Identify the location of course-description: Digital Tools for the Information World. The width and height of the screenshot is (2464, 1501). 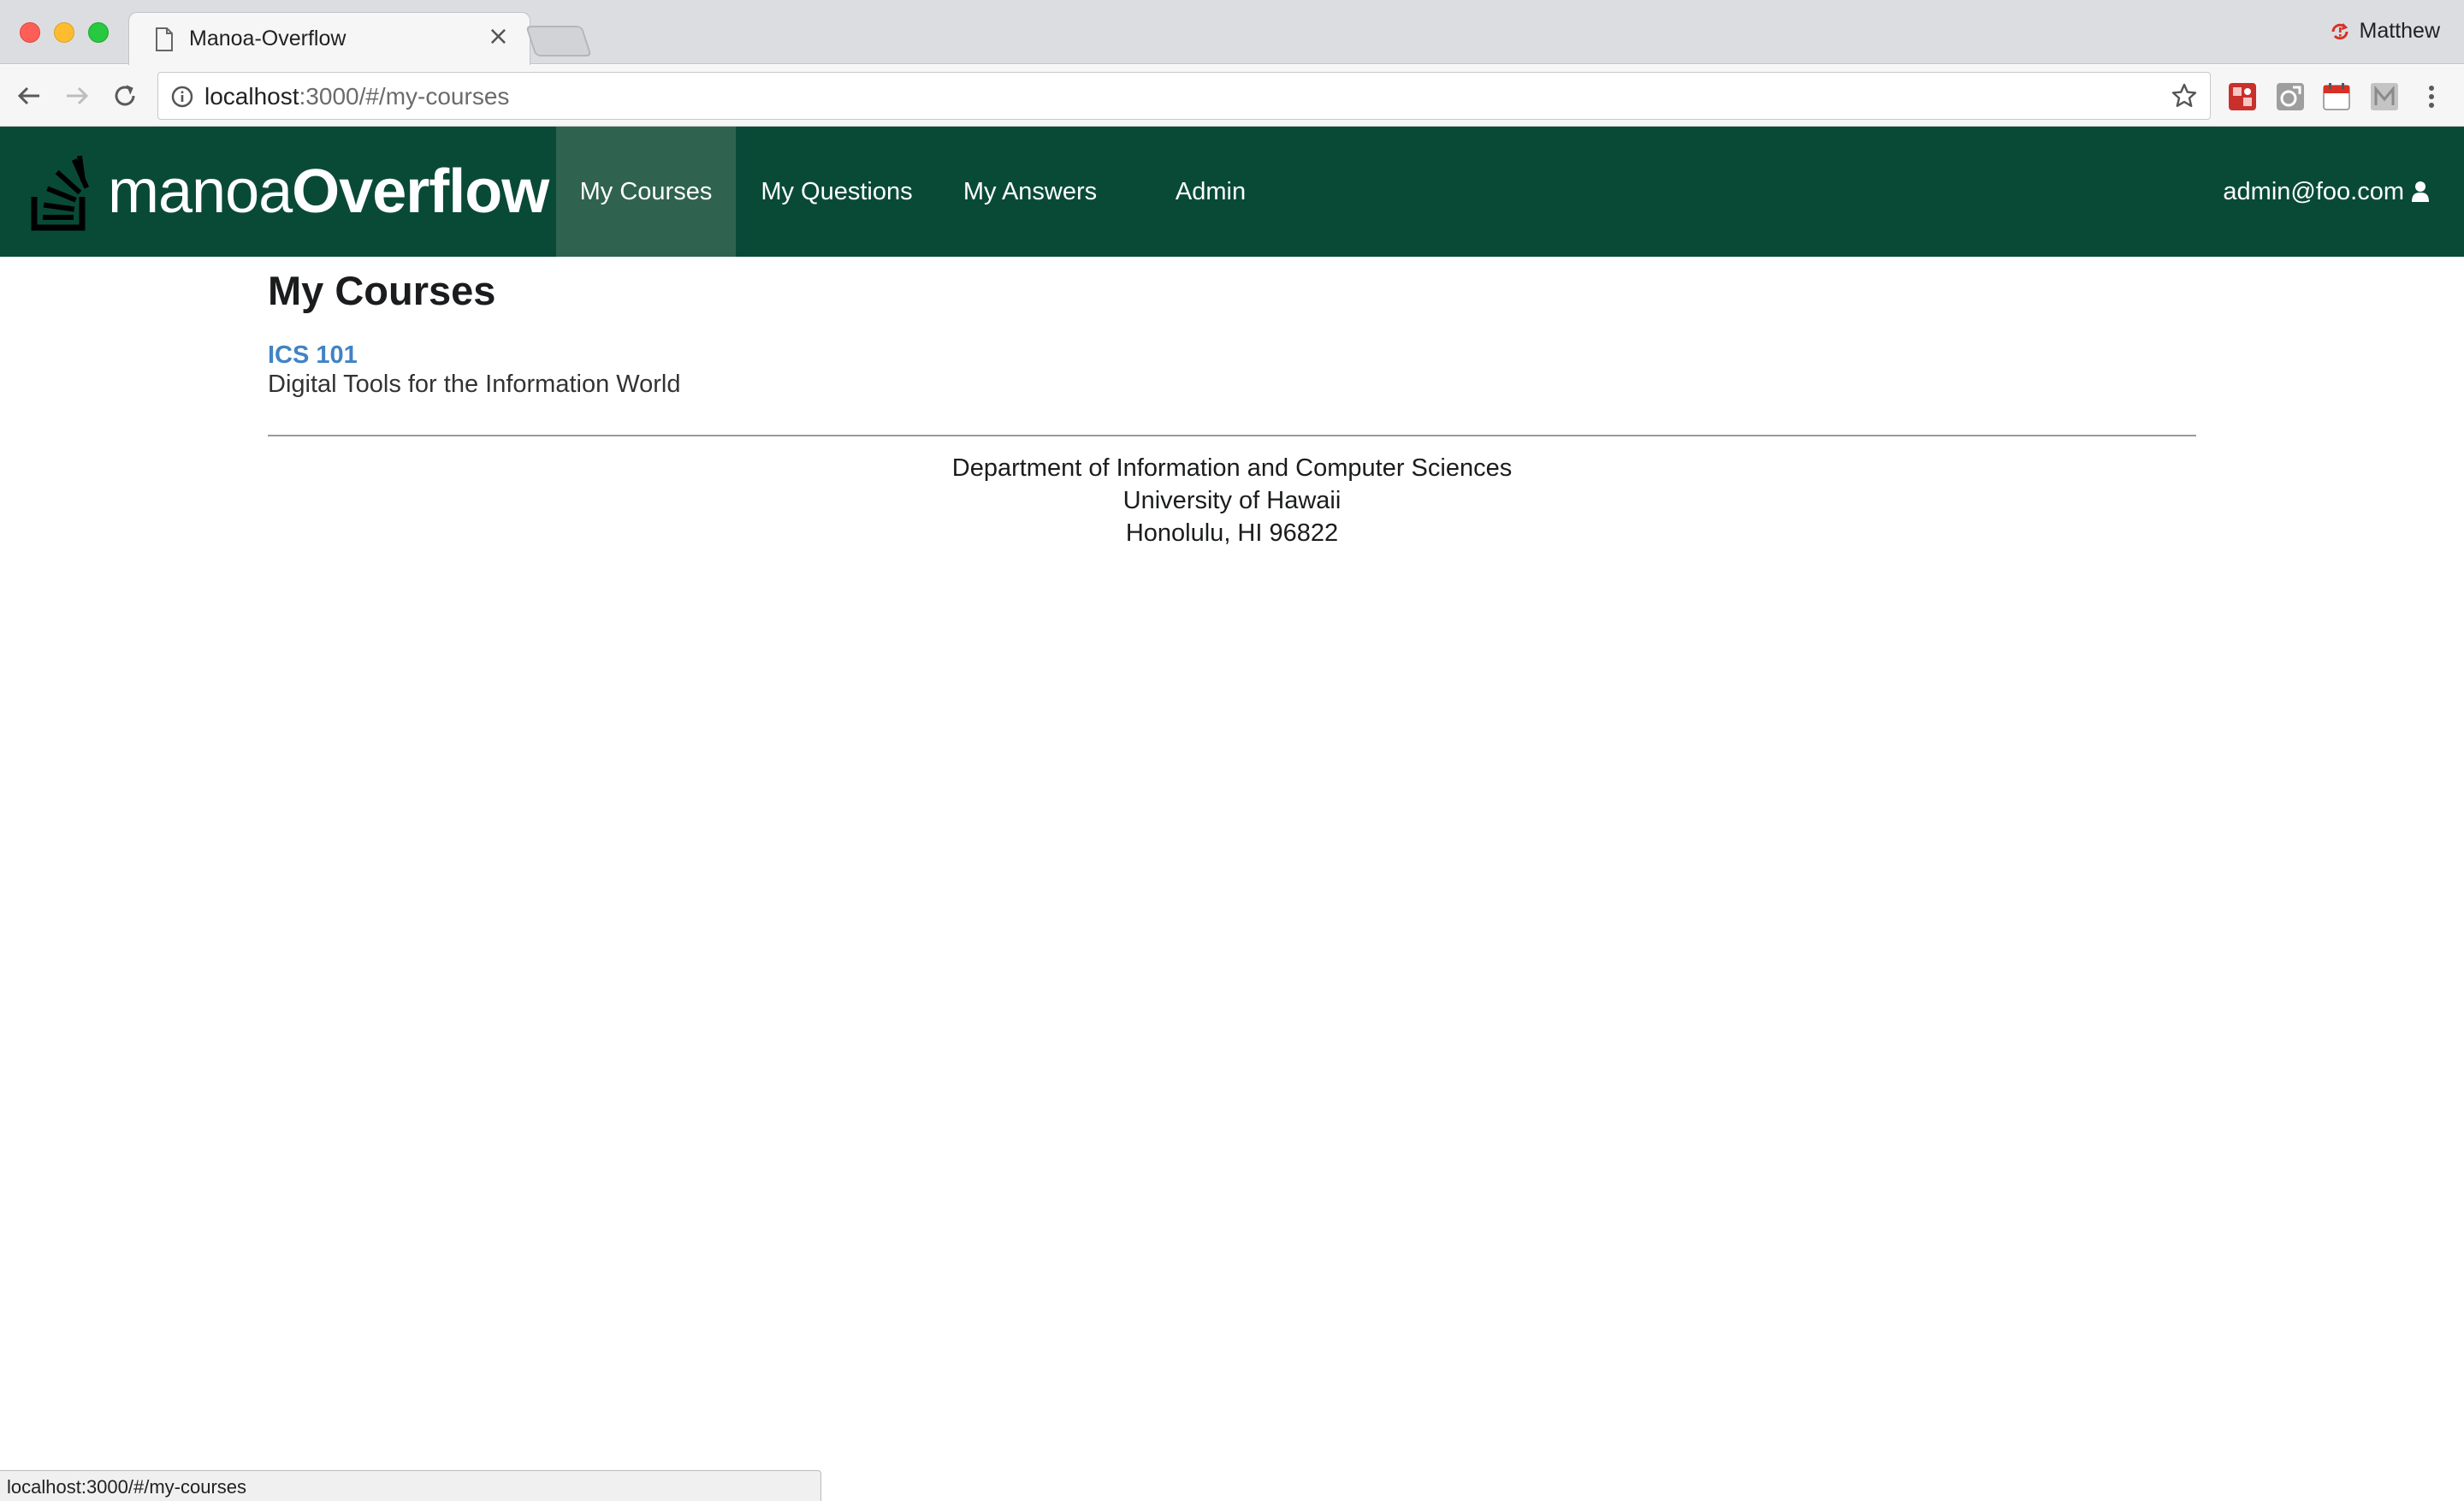
(474, 384).